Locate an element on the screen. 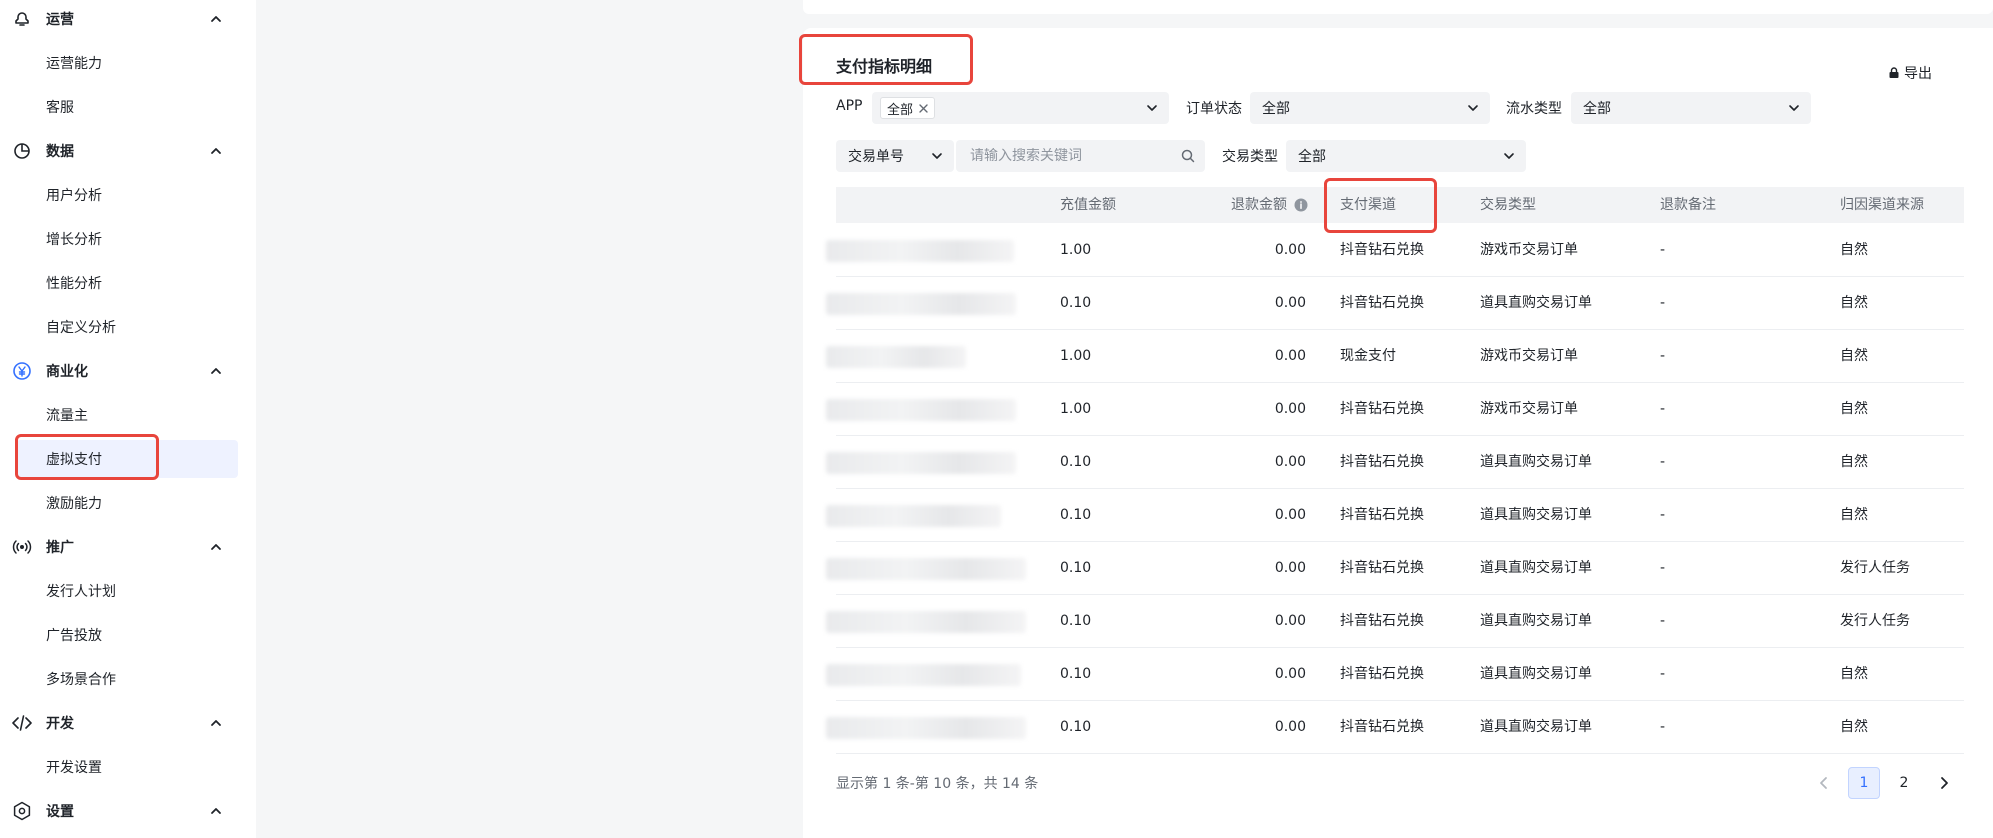 This screenshot has height=838, width=1993. pie-chart-icon is located at coordinates (22, 151).